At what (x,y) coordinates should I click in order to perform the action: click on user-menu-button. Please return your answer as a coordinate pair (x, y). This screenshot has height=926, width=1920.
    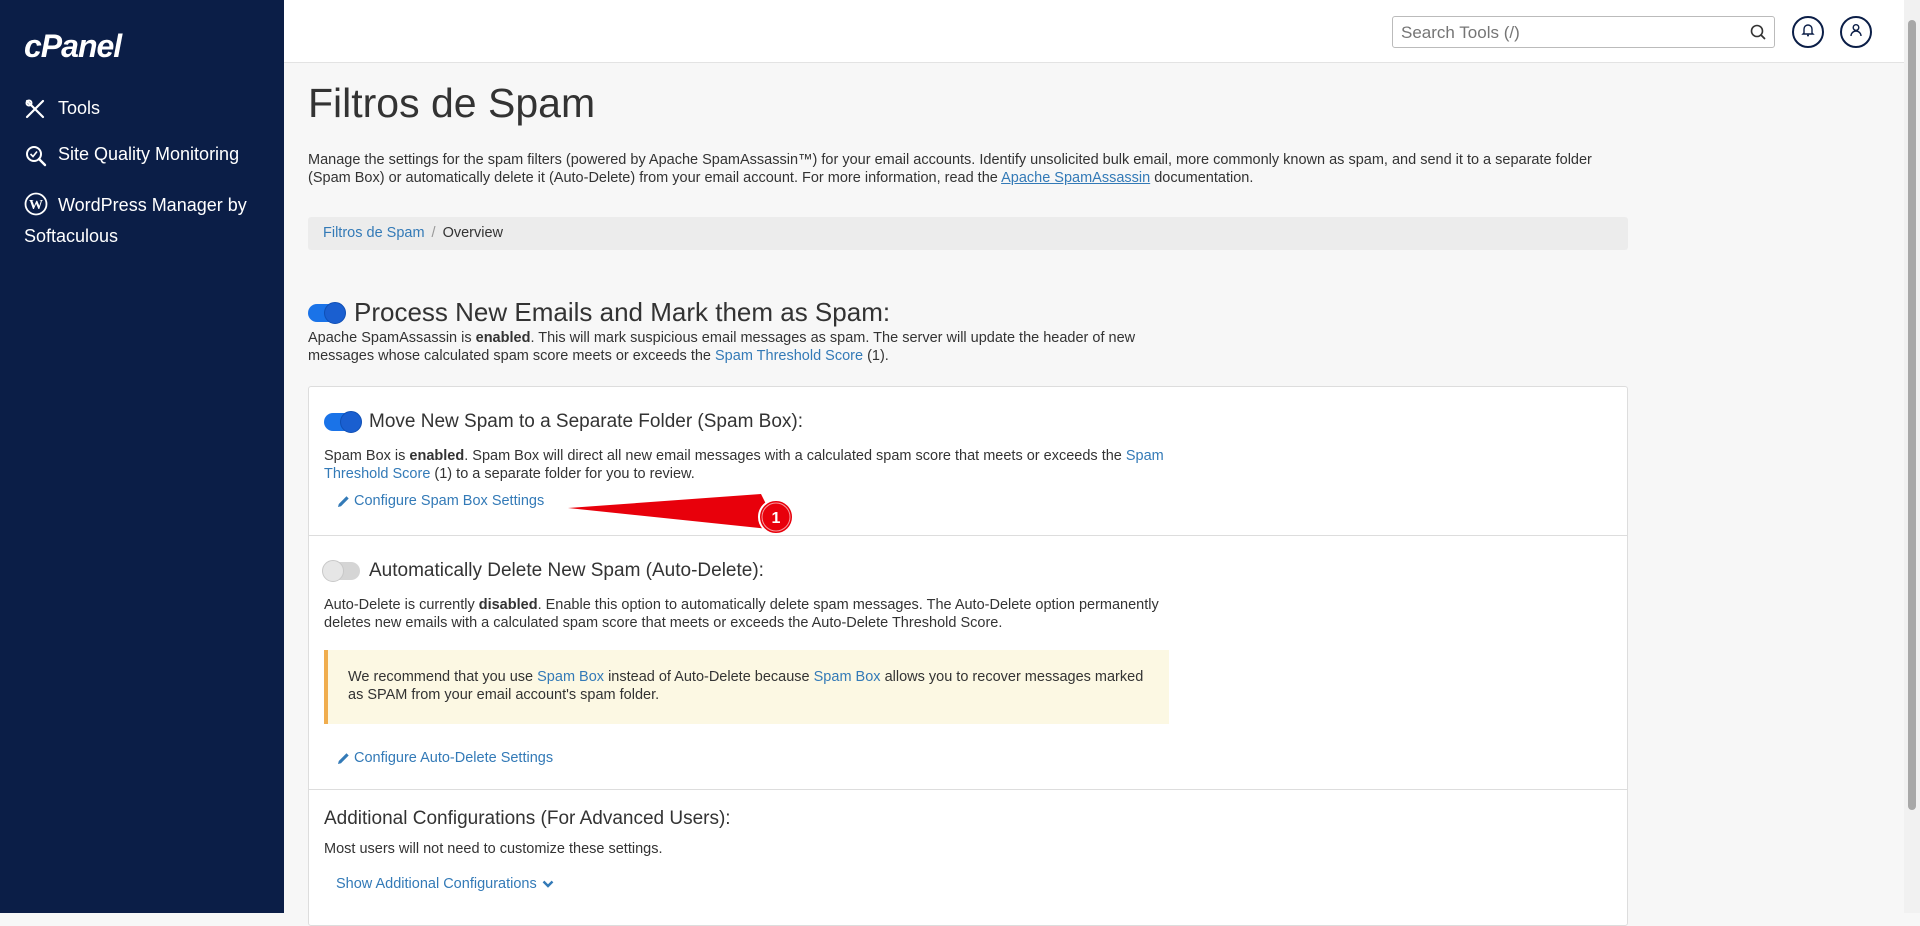
    Looking at the image, I should click on (1856, 32).